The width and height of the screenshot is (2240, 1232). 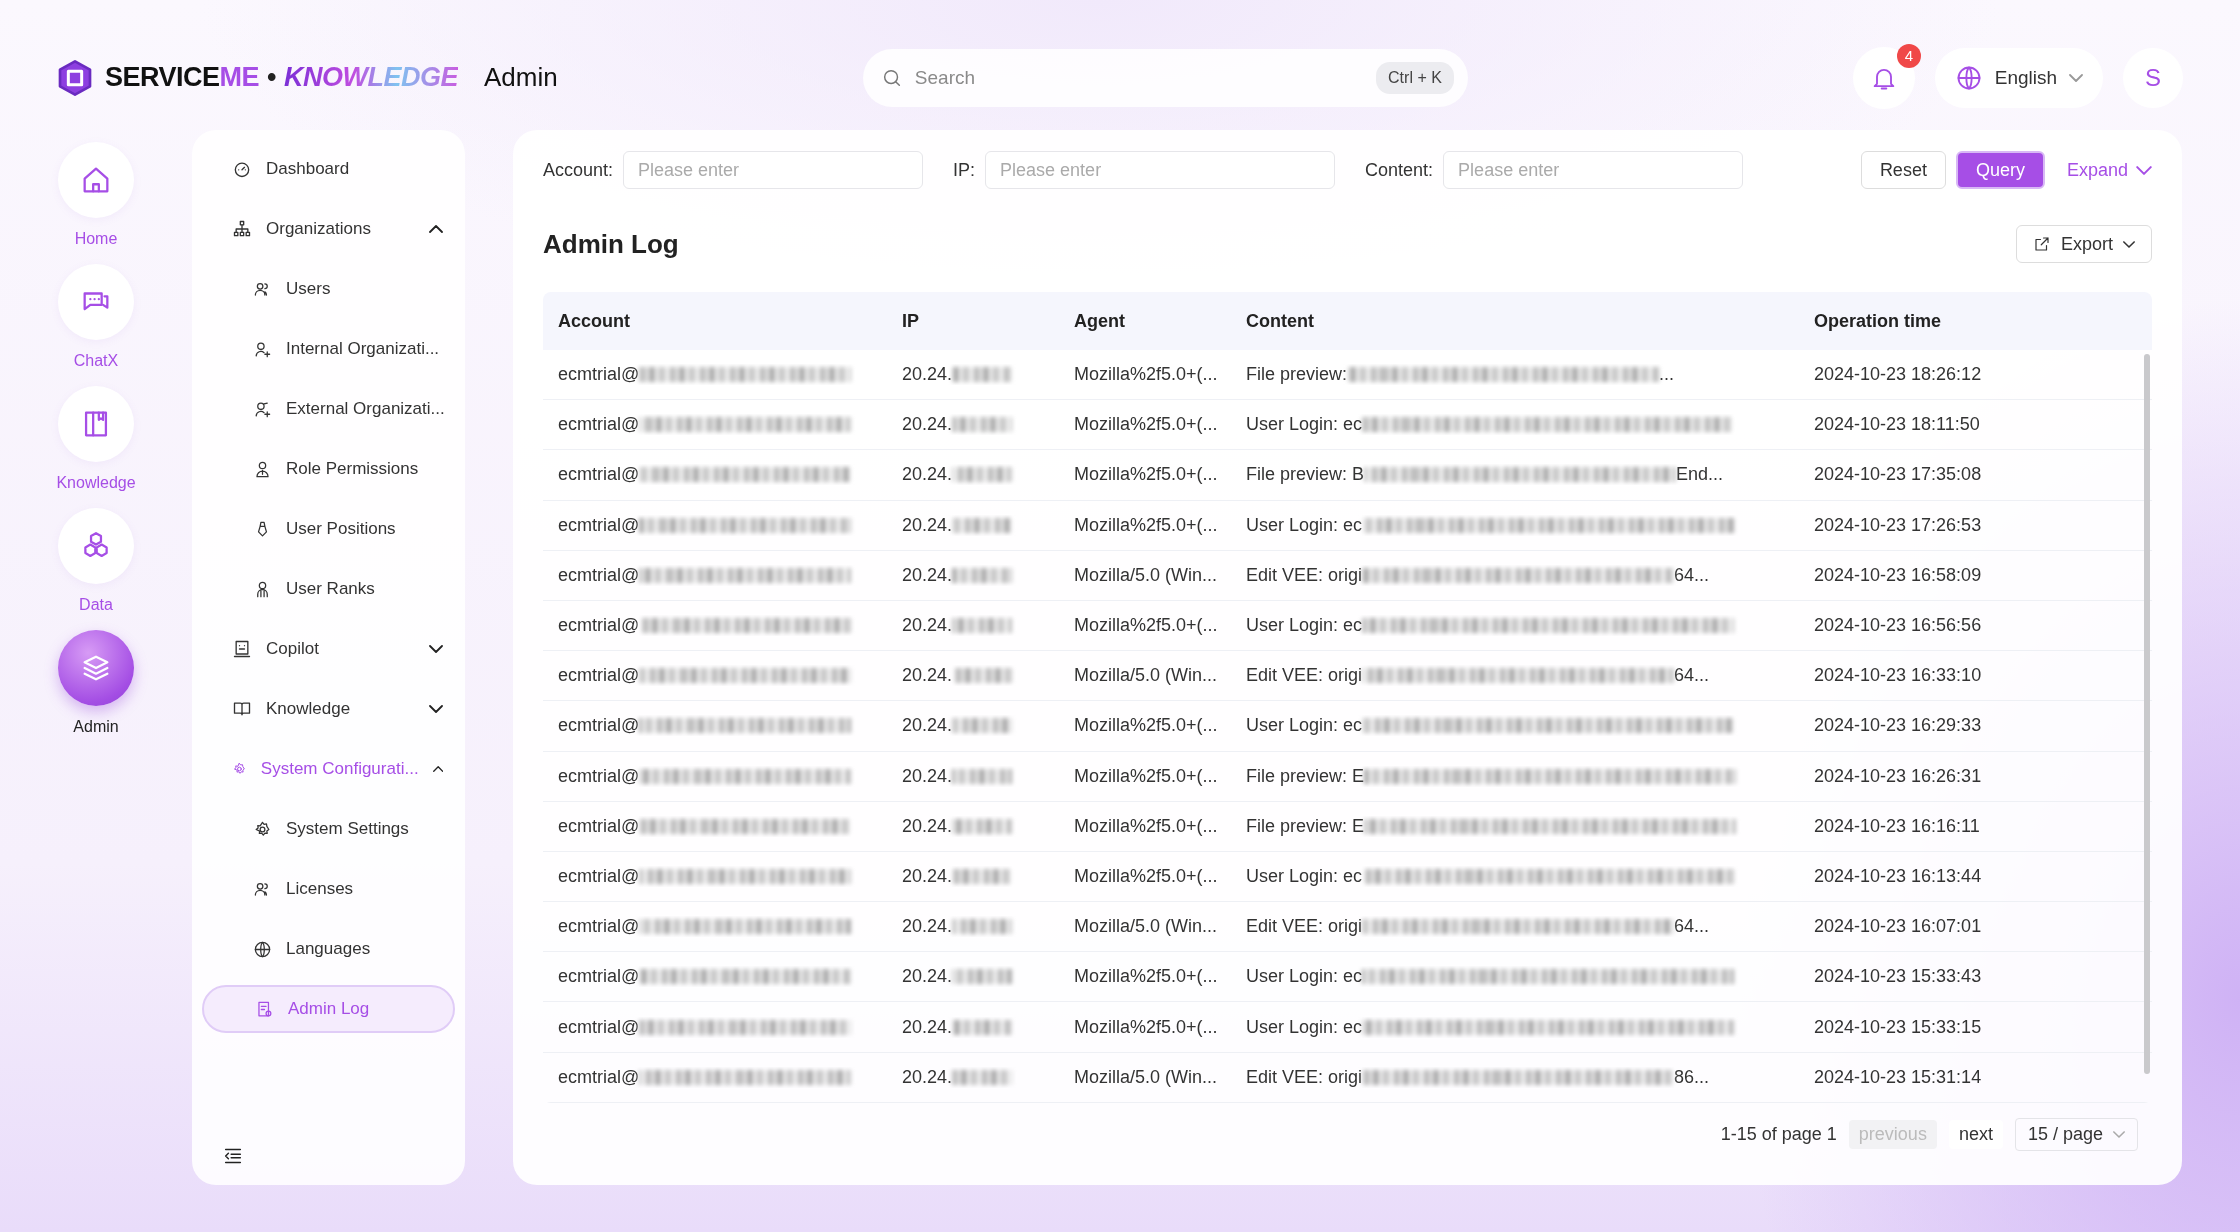 I want to click on reset-button: Reset, so click(x=1903, y=170).